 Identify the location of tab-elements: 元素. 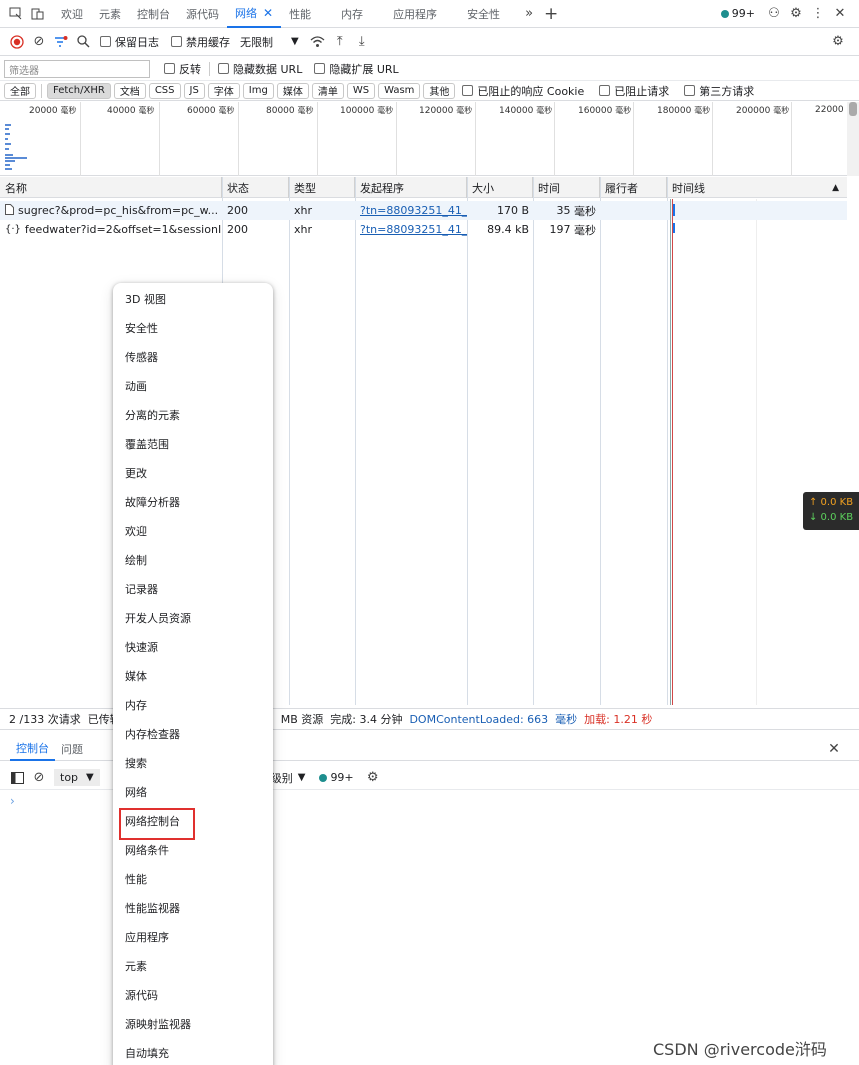
(110, 14).